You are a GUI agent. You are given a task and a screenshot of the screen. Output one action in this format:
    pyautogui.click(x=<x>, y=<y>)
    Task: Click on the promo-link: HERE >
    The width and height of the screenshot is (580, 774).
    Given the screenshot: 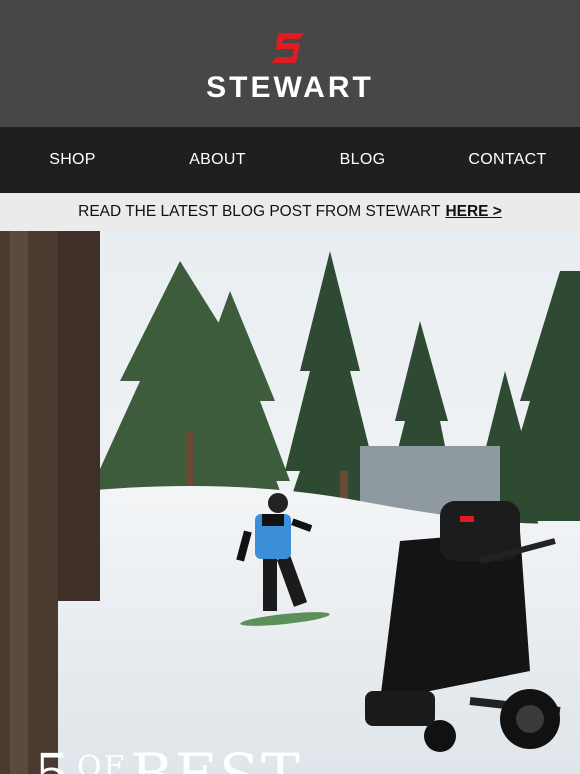 What is the action you would take?
    pyautogui.click(x=473, y=212)
    